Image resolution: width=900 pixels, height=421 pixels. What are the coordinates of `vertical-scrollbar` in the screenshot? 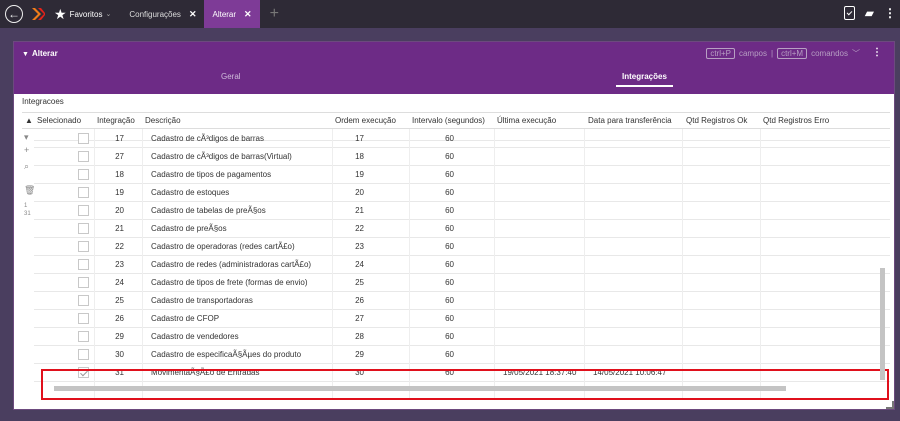 It's located at (882, 324).